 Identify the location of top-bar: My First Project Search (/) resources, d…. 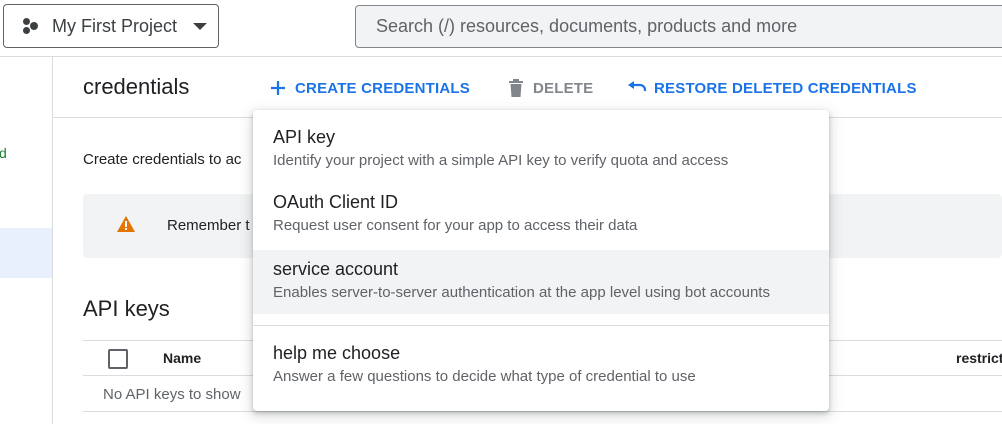
(501, 28).